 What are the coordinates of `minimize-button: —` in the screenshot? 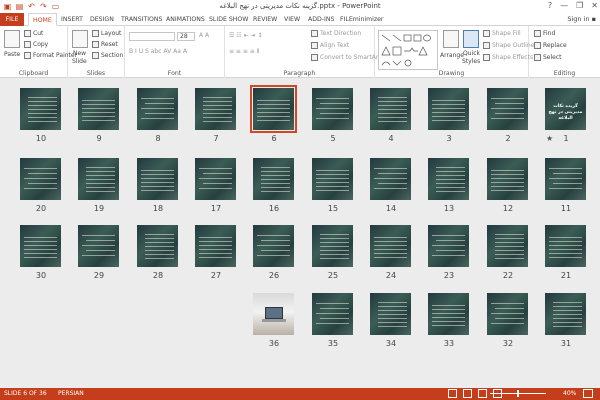 It's located at (564, 5).